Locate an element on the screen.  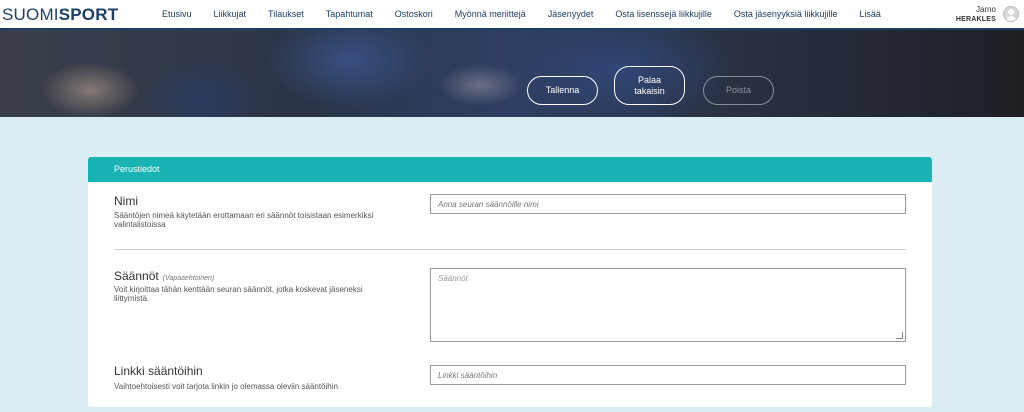
link-label-text: Linkki sääntöihin is located at coordinates (158, 371).